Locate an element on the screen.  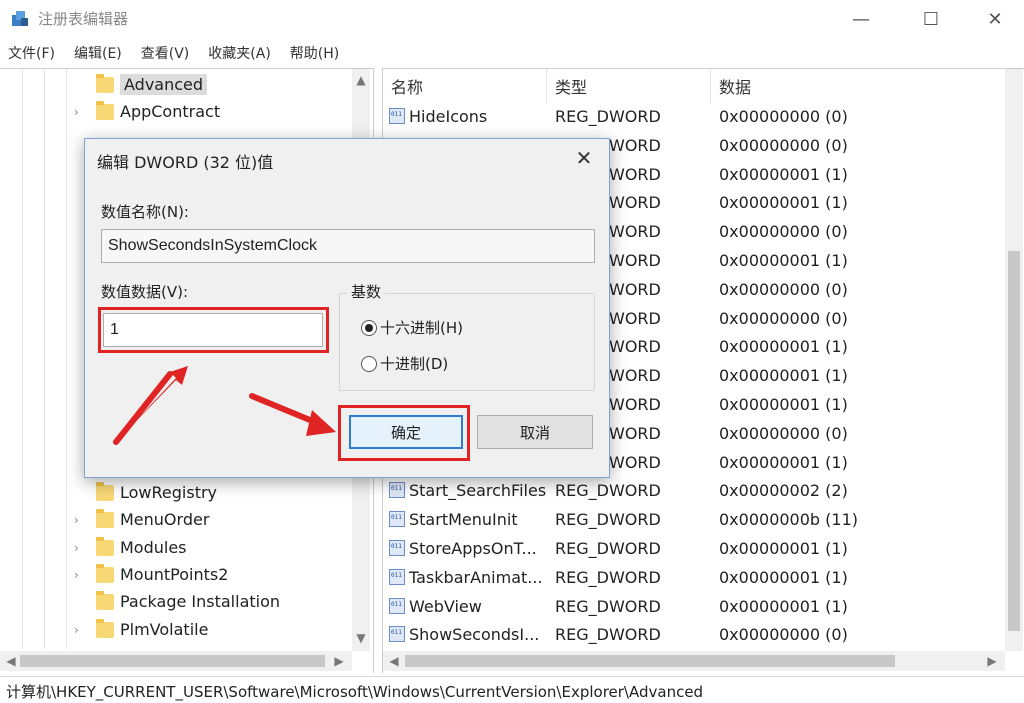
tree-guide-line is located at coordinates (44, 359).